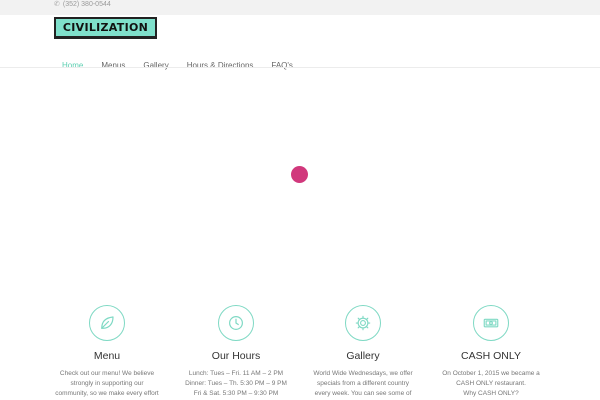  What do you see at coordinates (107, 356) in the screenshot?
I see `feature-title: Menu` at bounding box center [107, 356].